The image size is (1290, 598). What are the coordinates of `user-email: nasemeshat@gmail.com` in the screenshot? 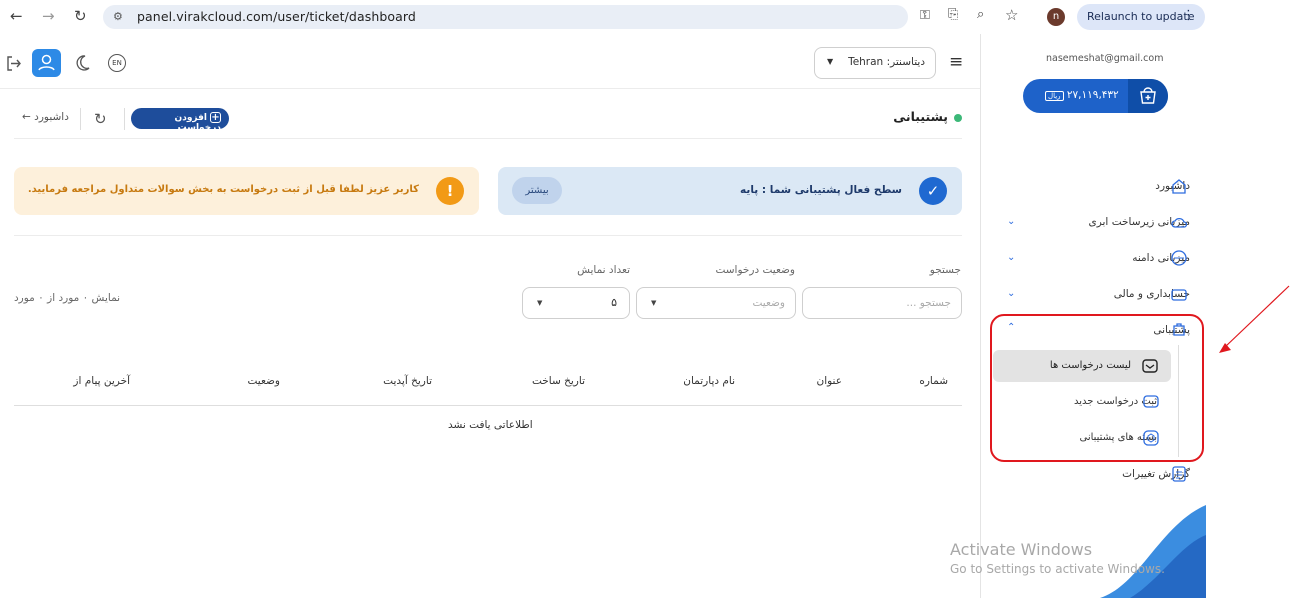 It's located at (1105, 58).